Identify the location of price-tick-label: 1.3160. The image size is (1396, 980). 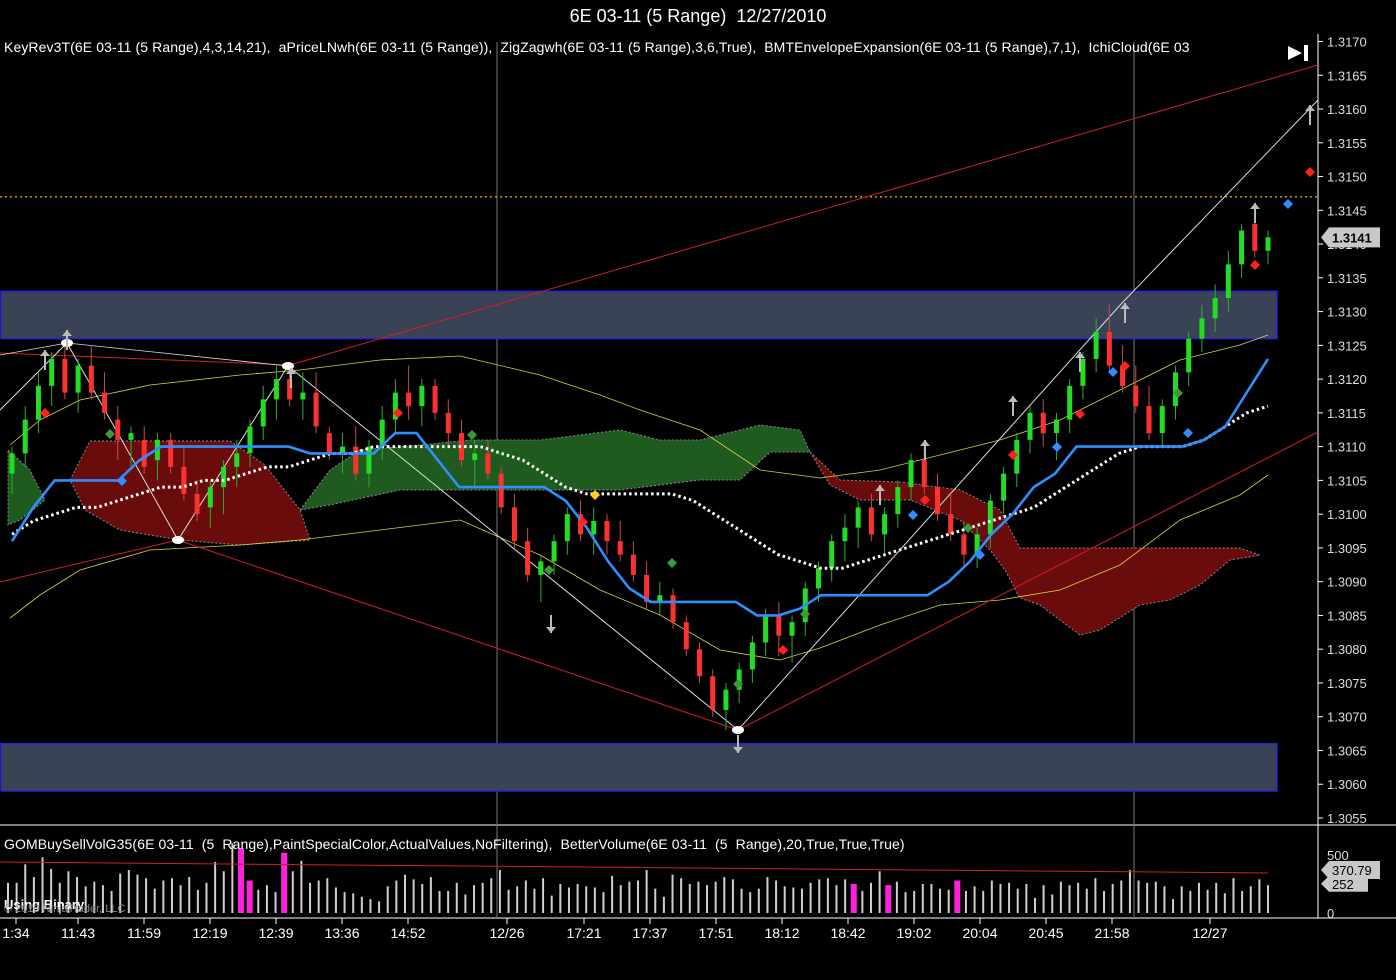
(1347, 109).